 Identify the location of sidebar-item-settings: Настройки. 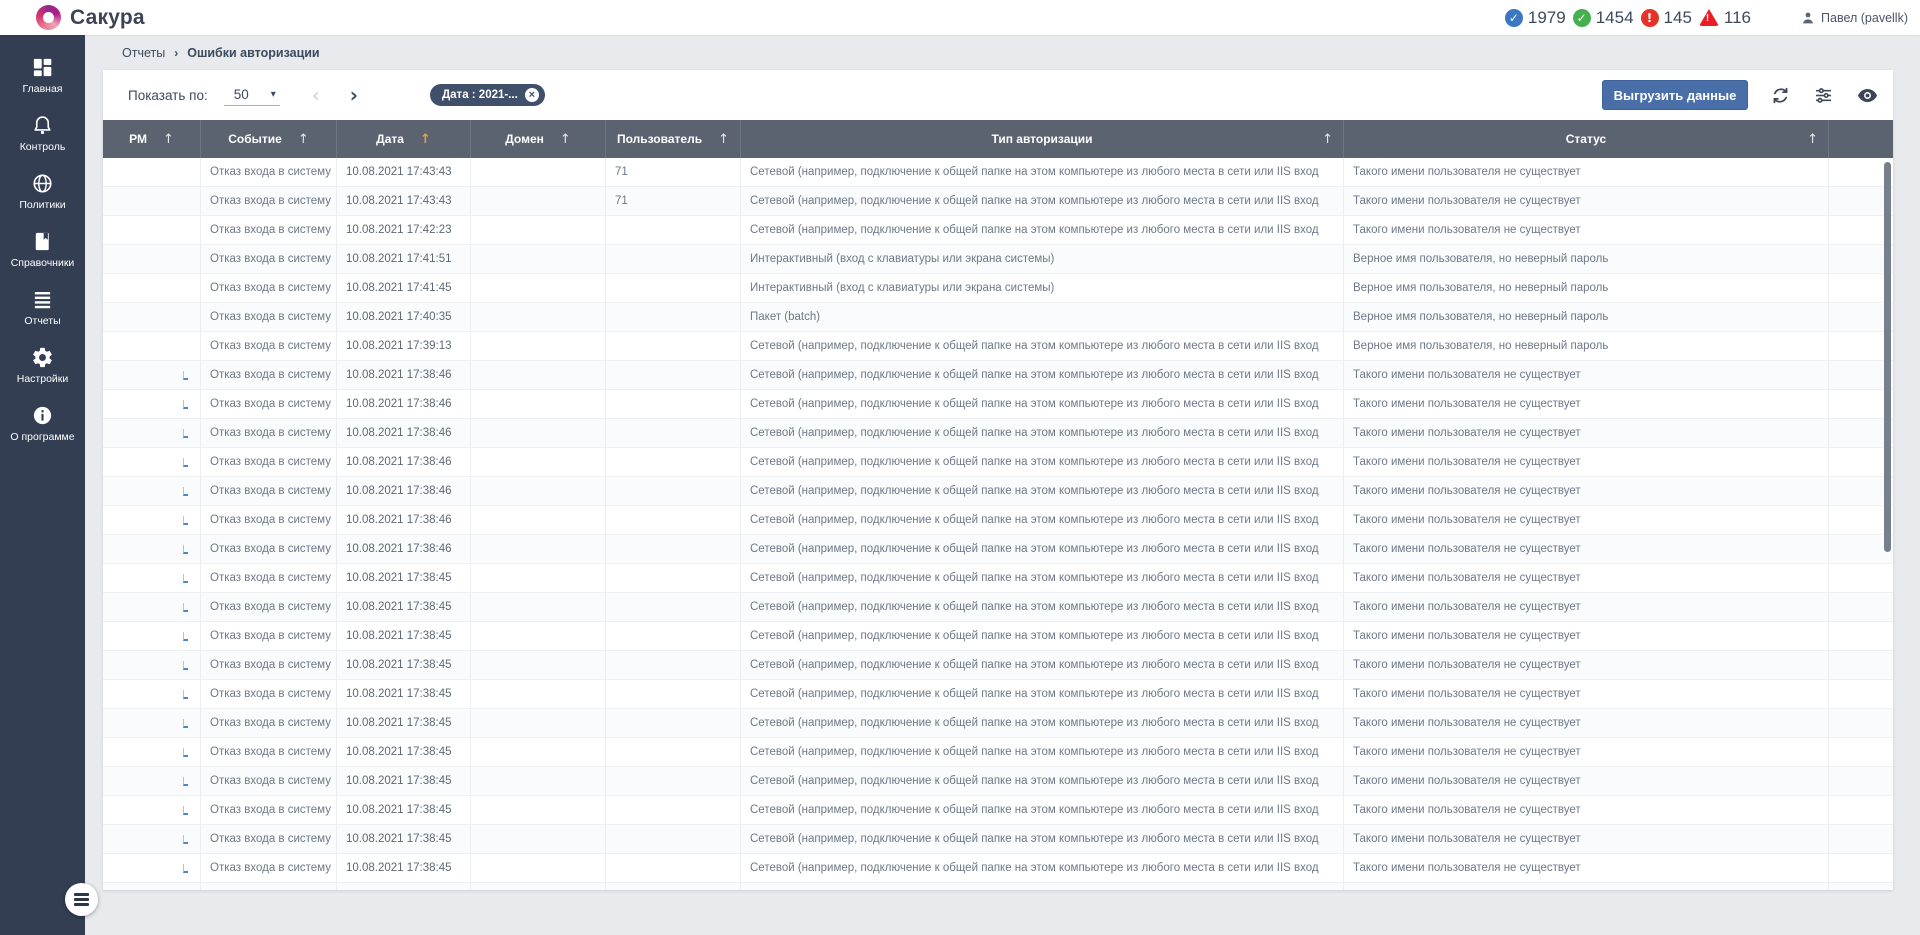
(42, 366).